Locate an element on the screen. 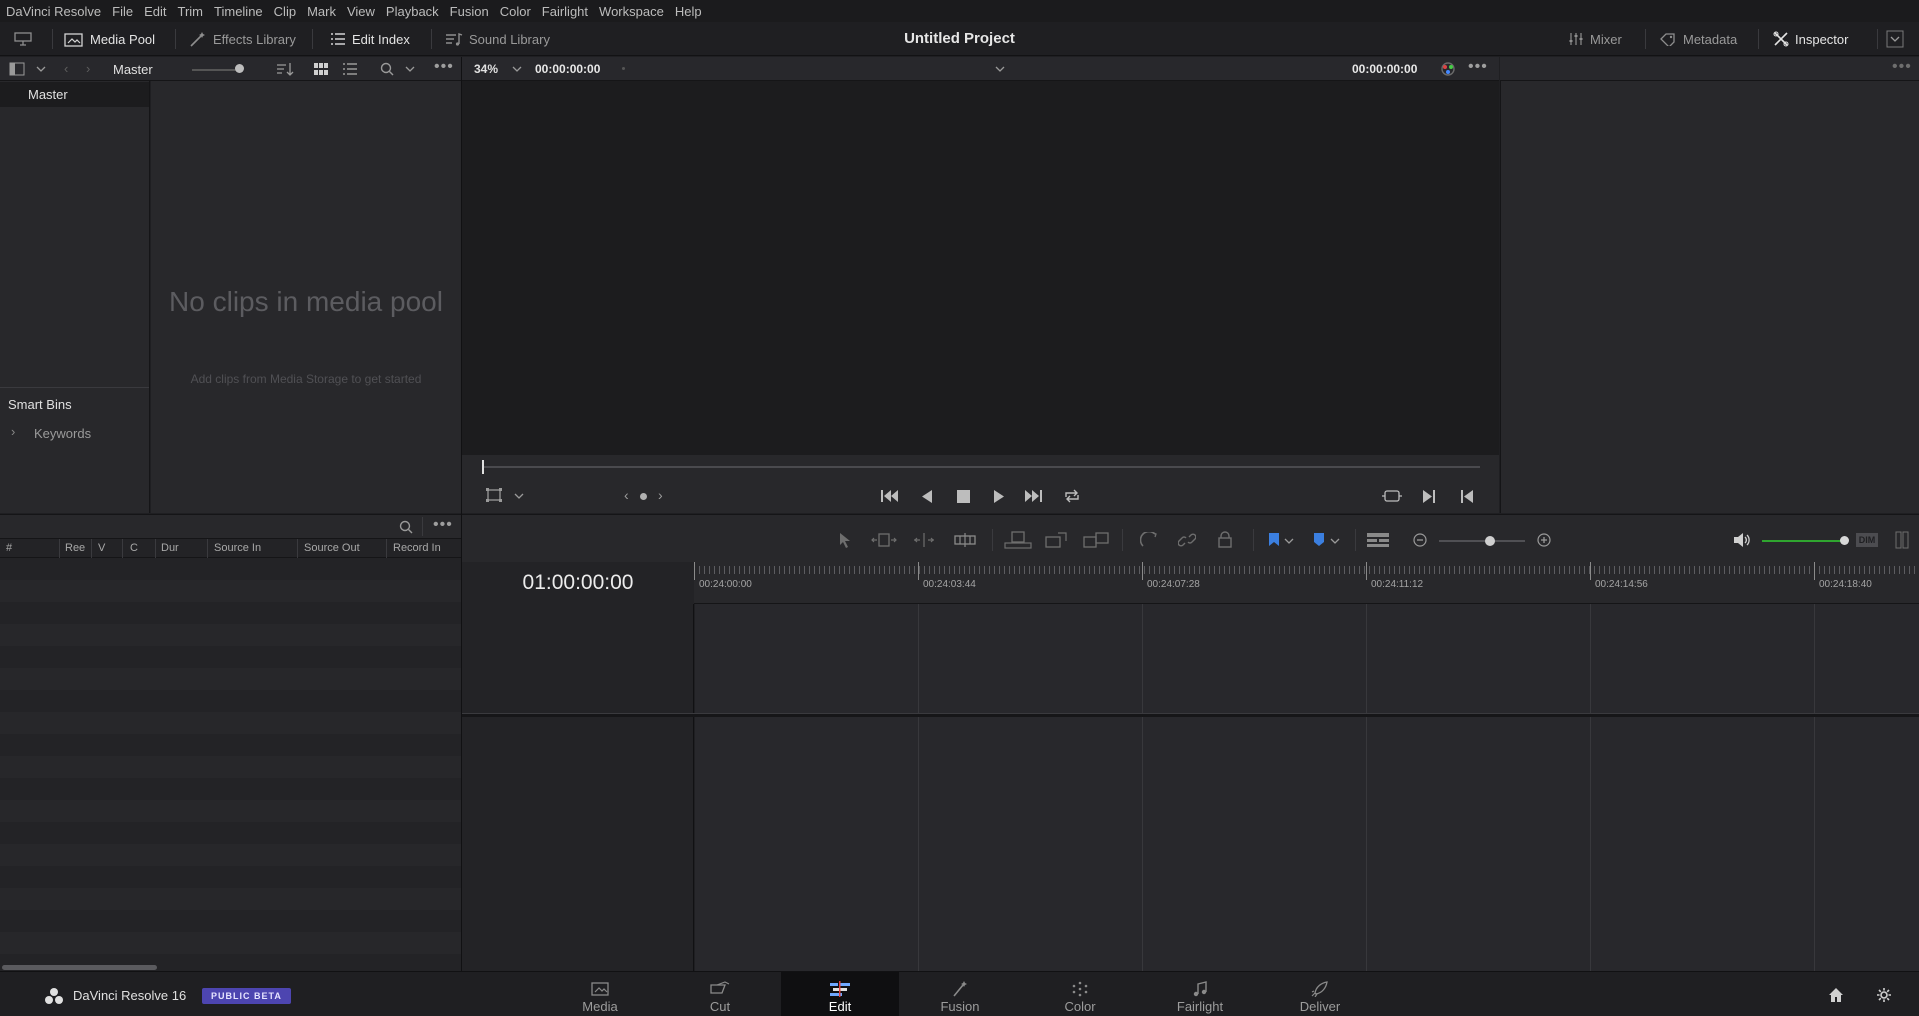 Image resolution: width=1919 pixels, height=1016 pixels. snapping-icon is located at coordinates (1149, 540).